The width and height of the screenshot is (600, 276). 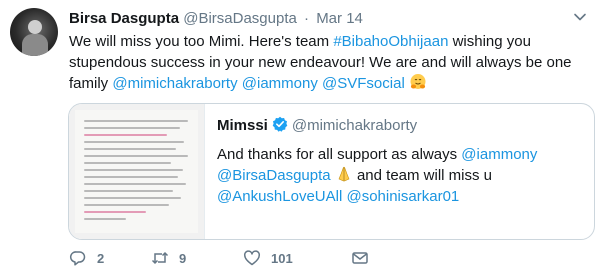 I want to click on quoted-header: Mimssi @mimichakraborty, so click(x=317, y=126).